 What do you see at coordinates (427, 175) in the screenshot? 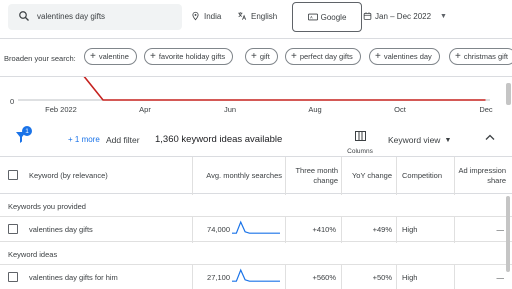
I see `header-competition: Competition` at bounding box center [427, 175].